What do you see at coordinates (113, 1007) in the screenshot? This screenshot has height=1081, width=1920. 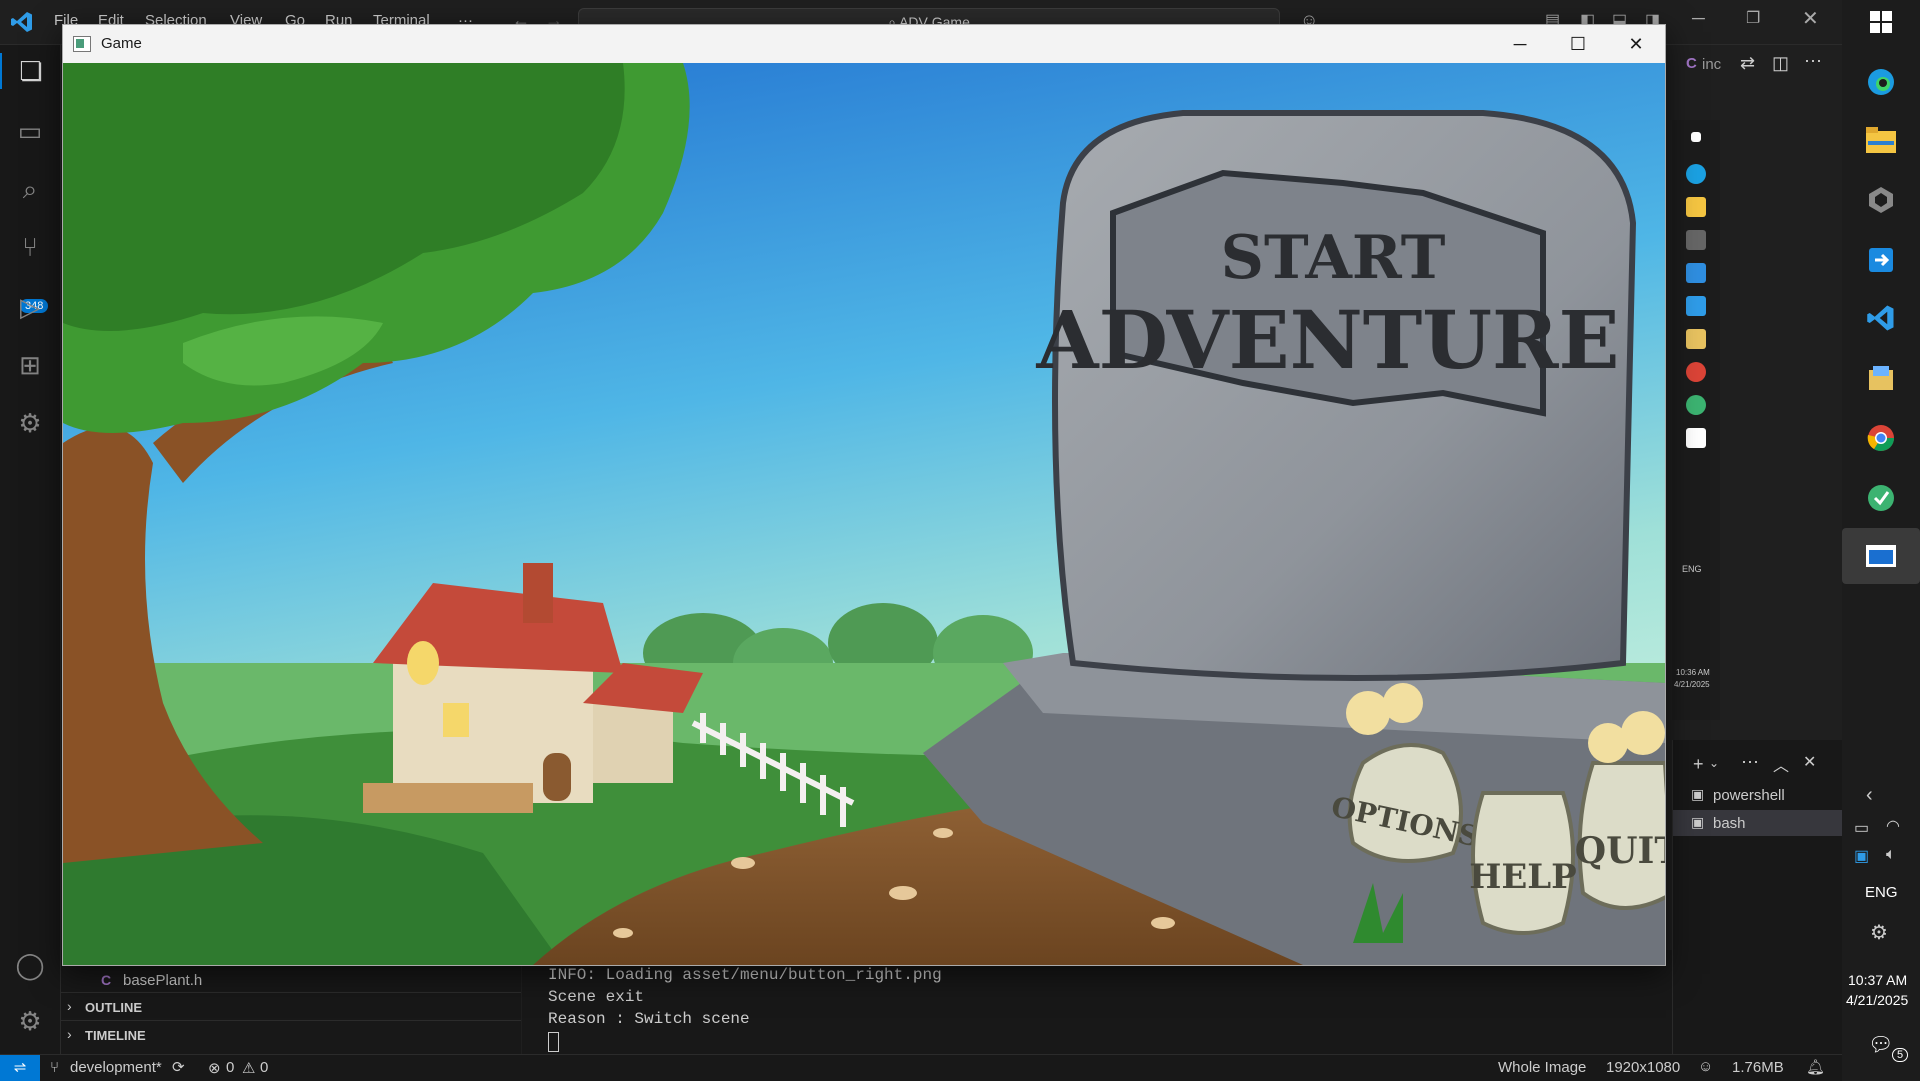 I see `outline-section: OUTLINE` at bounding box center [113, 1007].